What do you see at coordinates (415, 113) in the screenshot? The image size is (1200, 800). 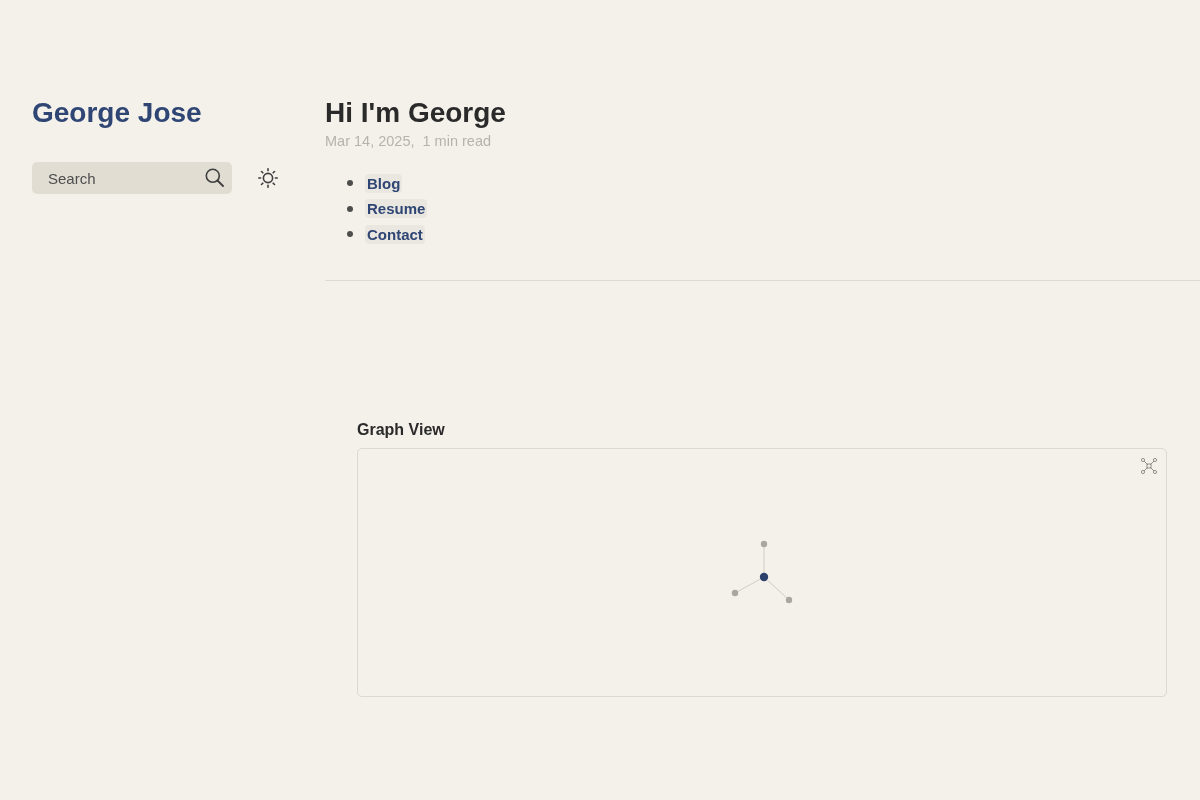 I see `page-title: Hi I'm George` at bounding box center [415, 113].